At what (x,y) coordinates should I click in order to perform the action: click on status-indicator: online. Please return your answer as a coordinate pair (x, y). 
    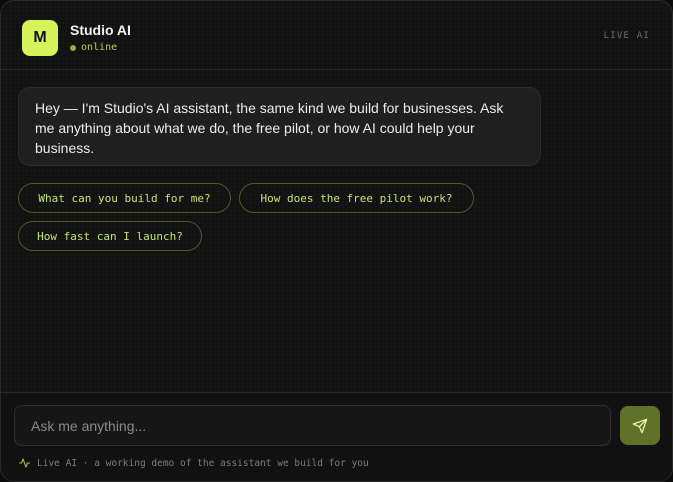
    Looking at the image, I should click on (93, 47).